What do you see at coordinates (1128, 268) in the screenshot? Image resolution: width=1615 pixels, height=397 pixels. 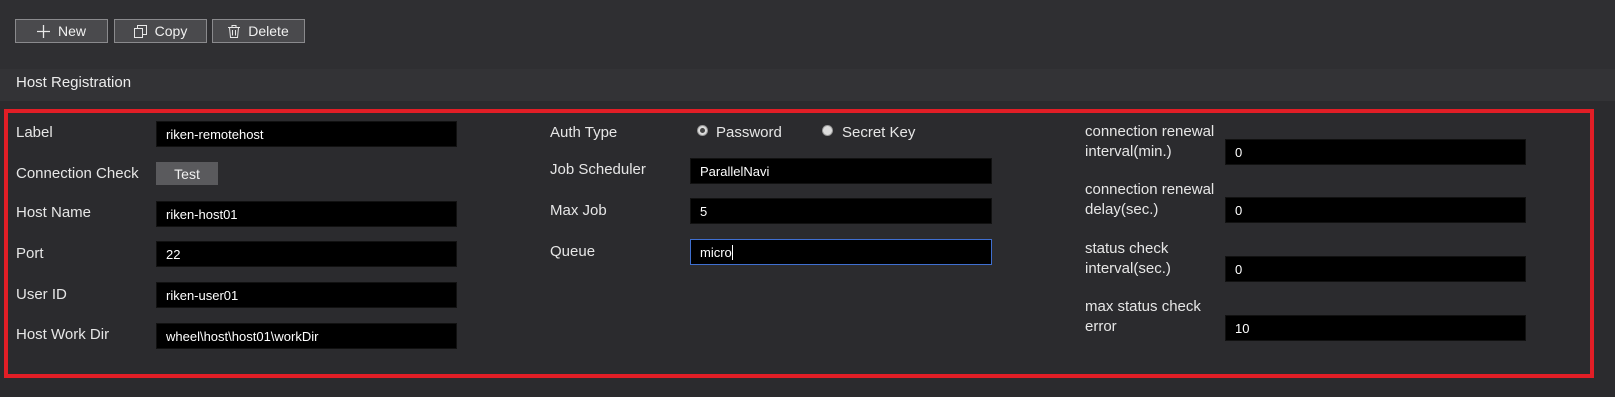 I see `status-interval-label-line2: interval(sec.)` at bounding box center [1128, 268].